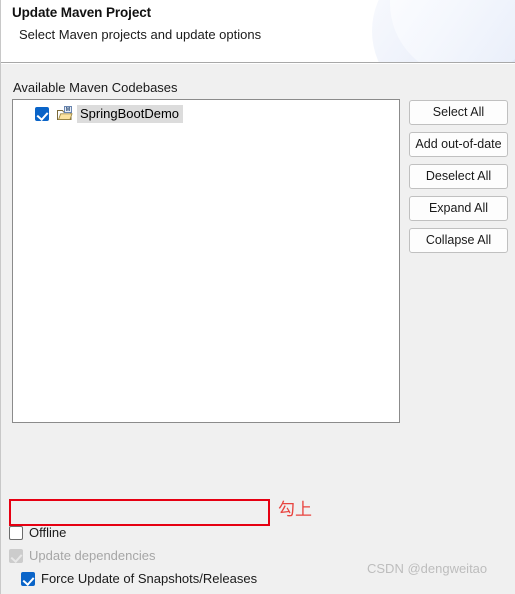  Describe the element at coordinates (295, 510) in the screenshot. I see `annotation-callout-text: 勾上` at that location.